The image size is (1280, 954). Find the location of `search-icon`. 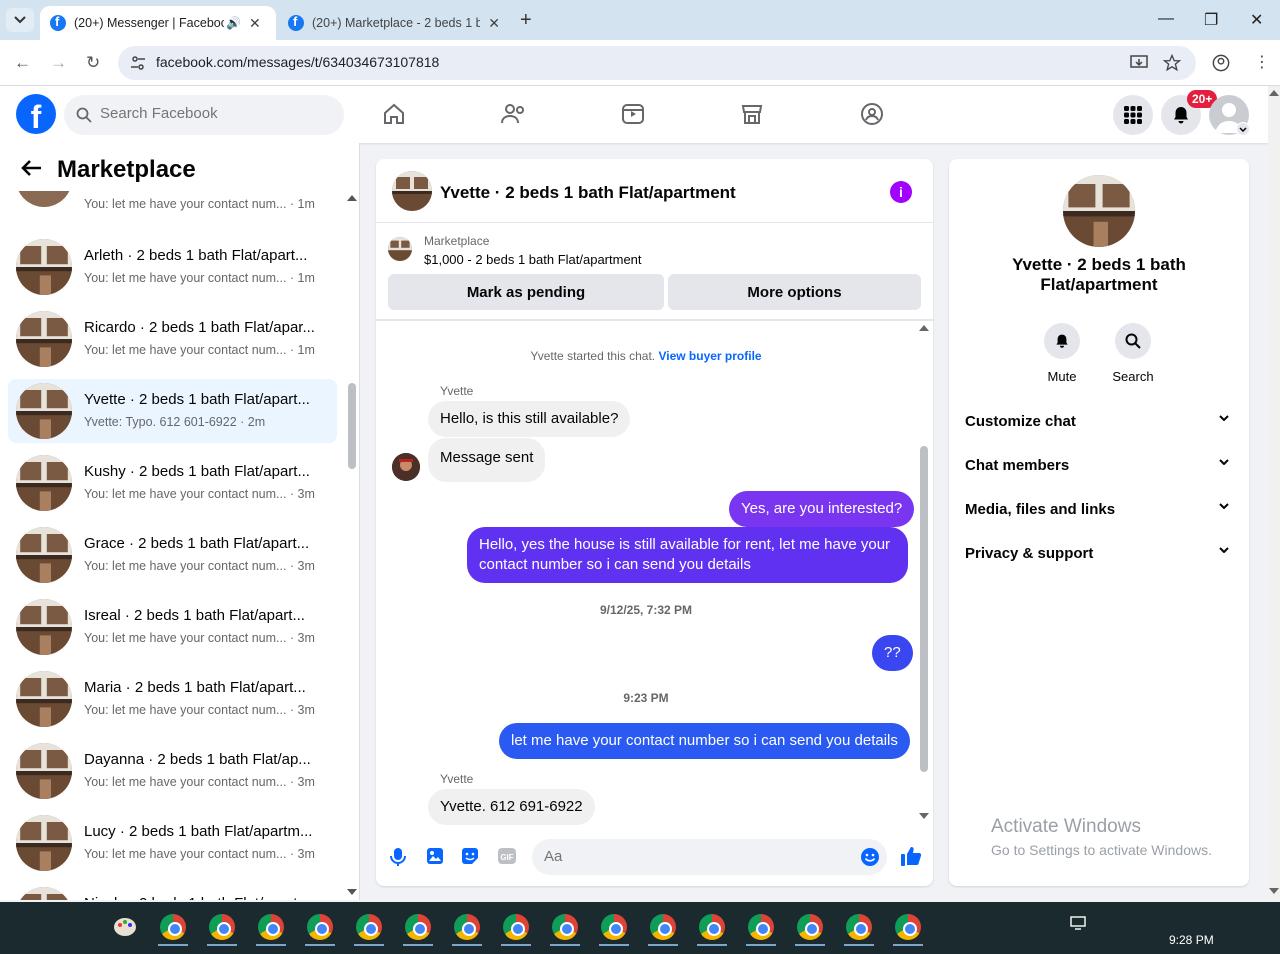

search-icon is located at coordinates (84, 115).